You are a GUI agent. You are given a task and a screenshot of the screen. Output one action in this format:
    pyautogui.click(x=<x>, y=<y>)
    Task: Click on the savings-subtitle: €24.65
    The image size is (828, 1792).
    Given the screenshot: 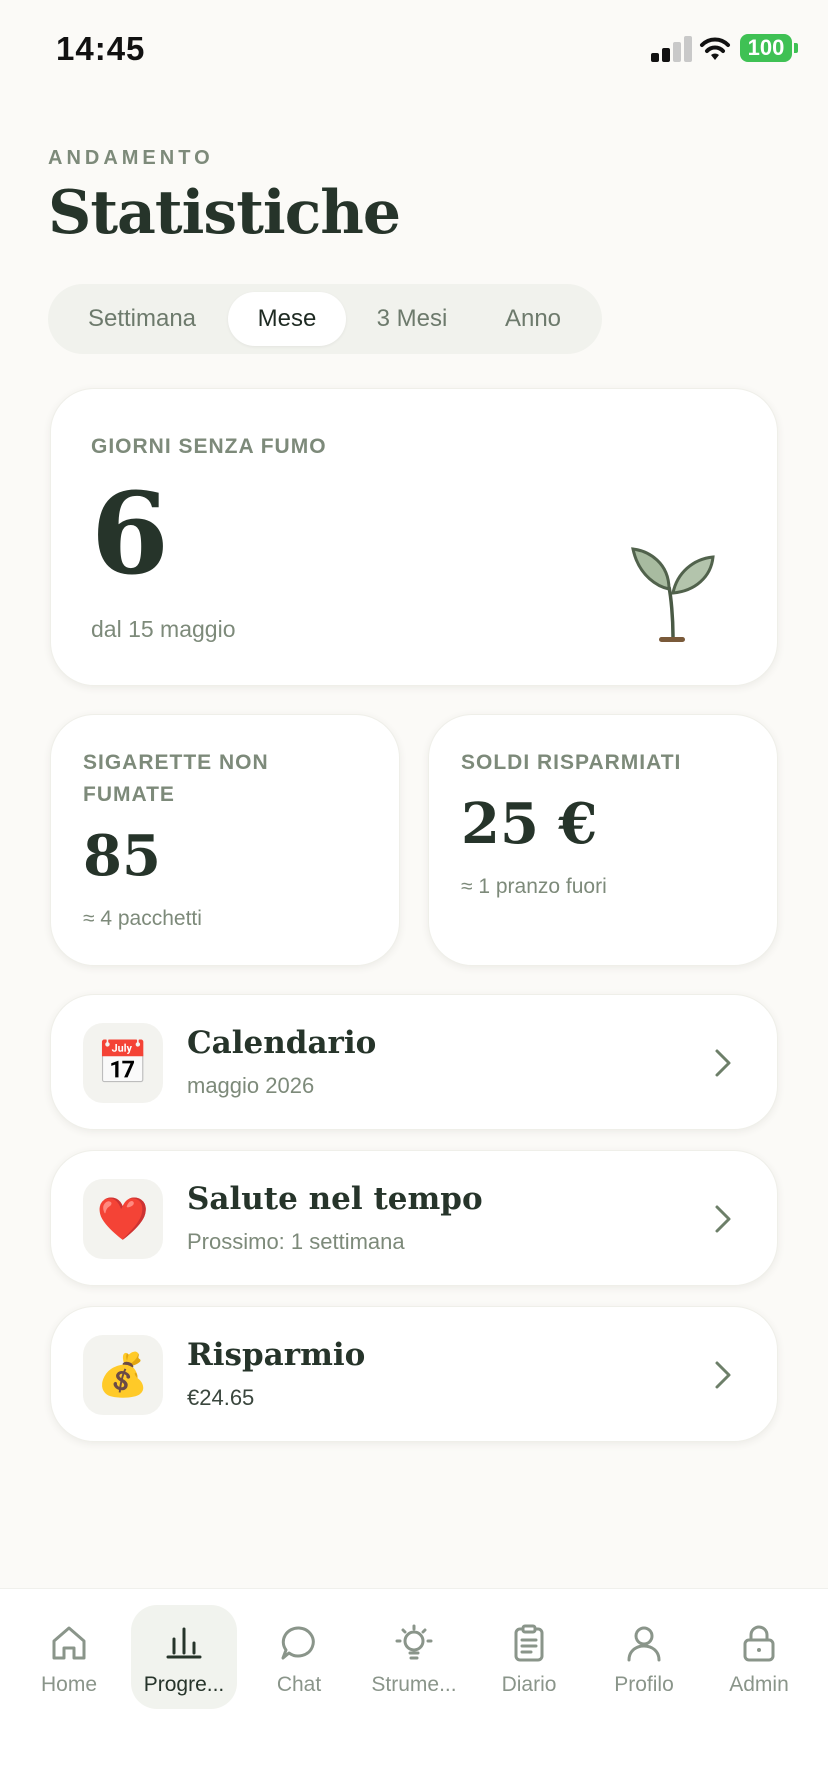 What is the action you would take?
    pyautogui.click(x=221, y=1397)
    